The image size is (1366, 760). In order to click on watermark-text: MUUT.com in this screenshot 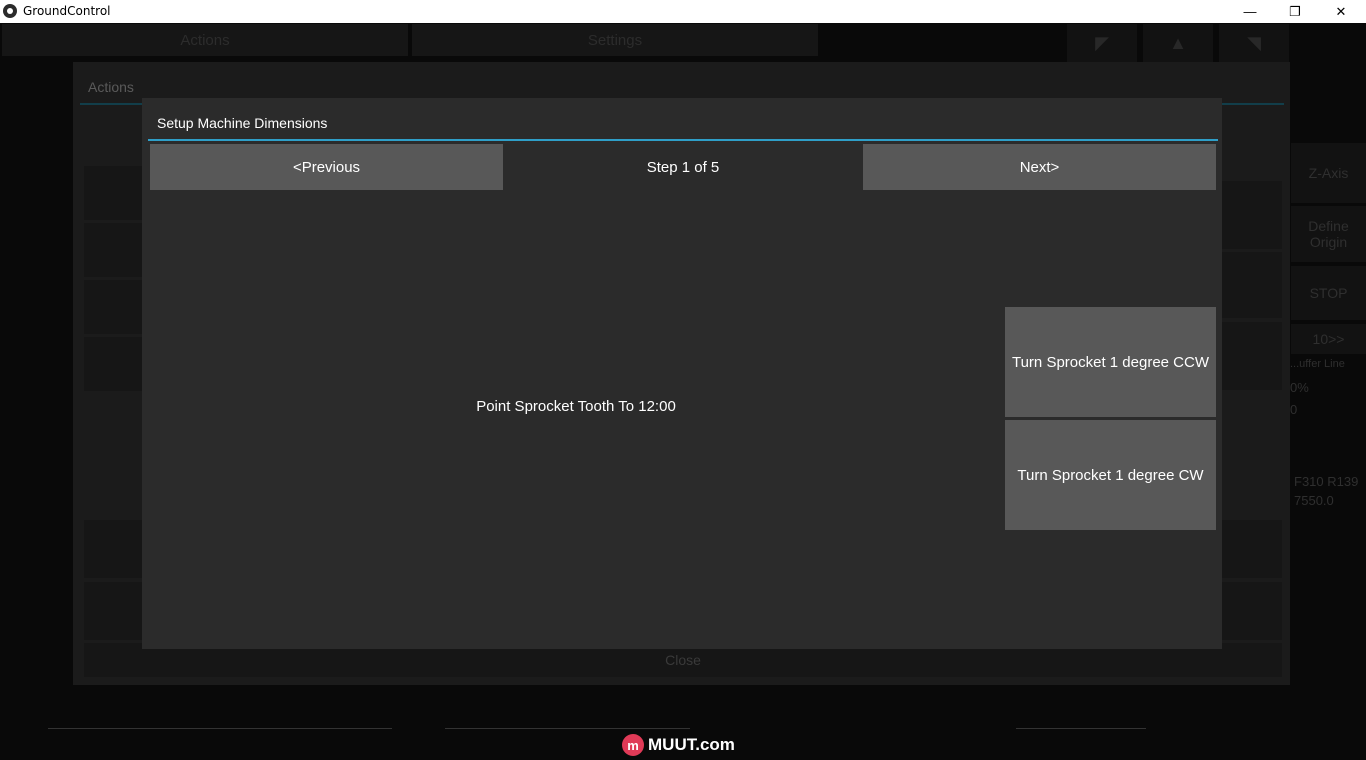, I will do `click(691, 744)`.